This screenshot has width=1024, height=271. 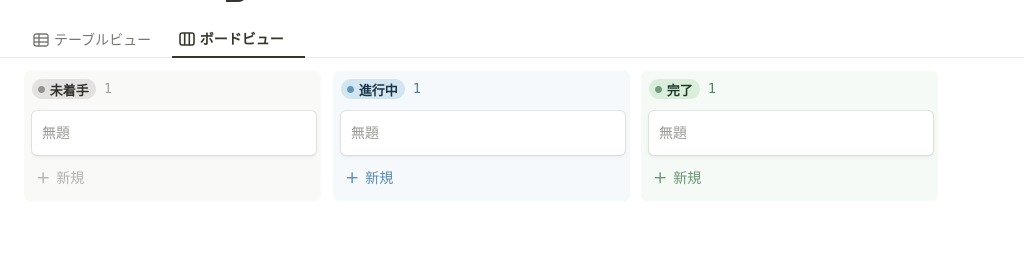 I want to click on status-label: 未着手, so click(x=70, y=91).